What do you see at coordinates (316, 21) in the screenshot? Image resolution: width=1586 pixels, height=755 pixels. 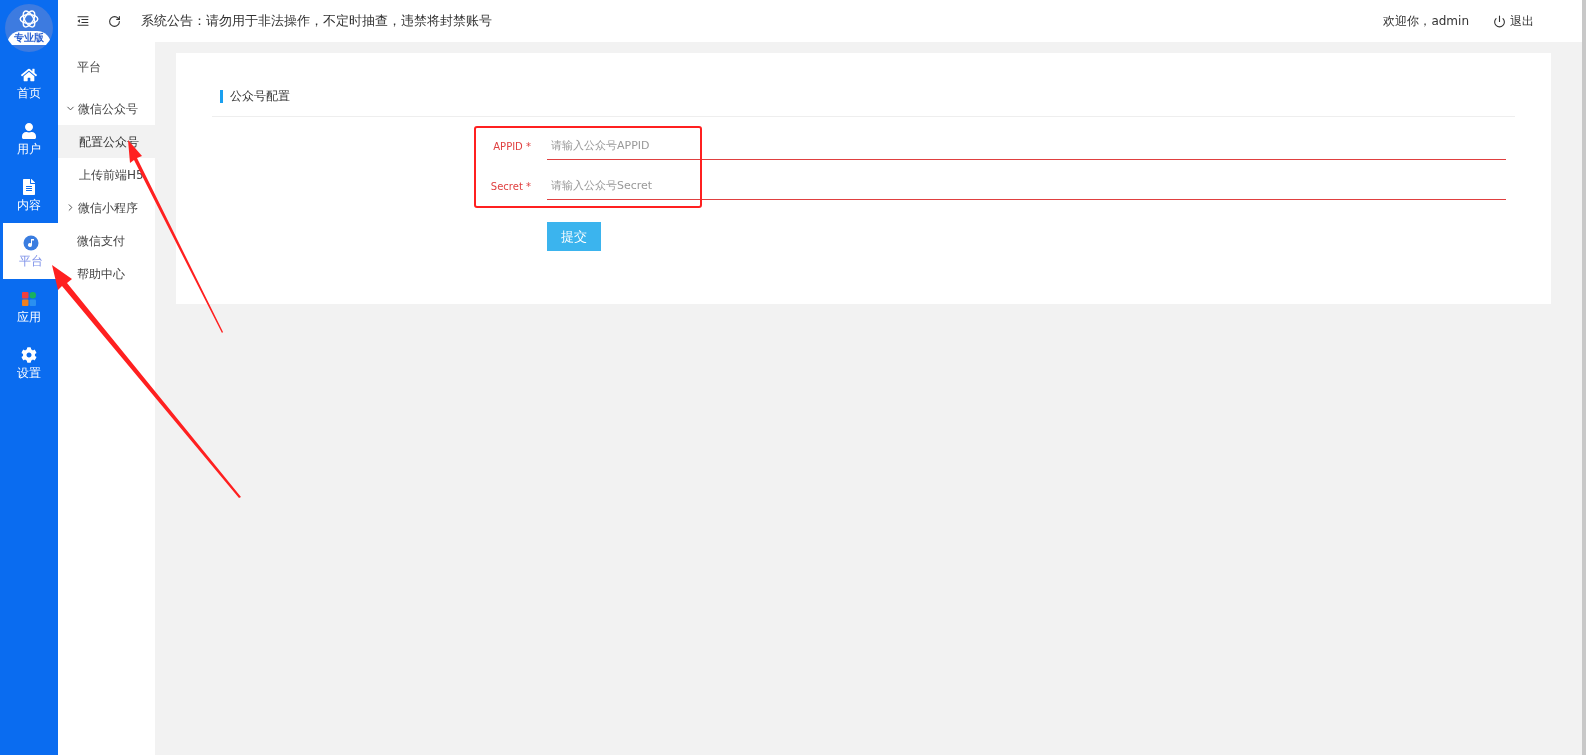 I see `system-notice: 系统公告：请勿用于非法操作，不定时抽查，违禁将封禁账号` at bounding box center [316, 21].